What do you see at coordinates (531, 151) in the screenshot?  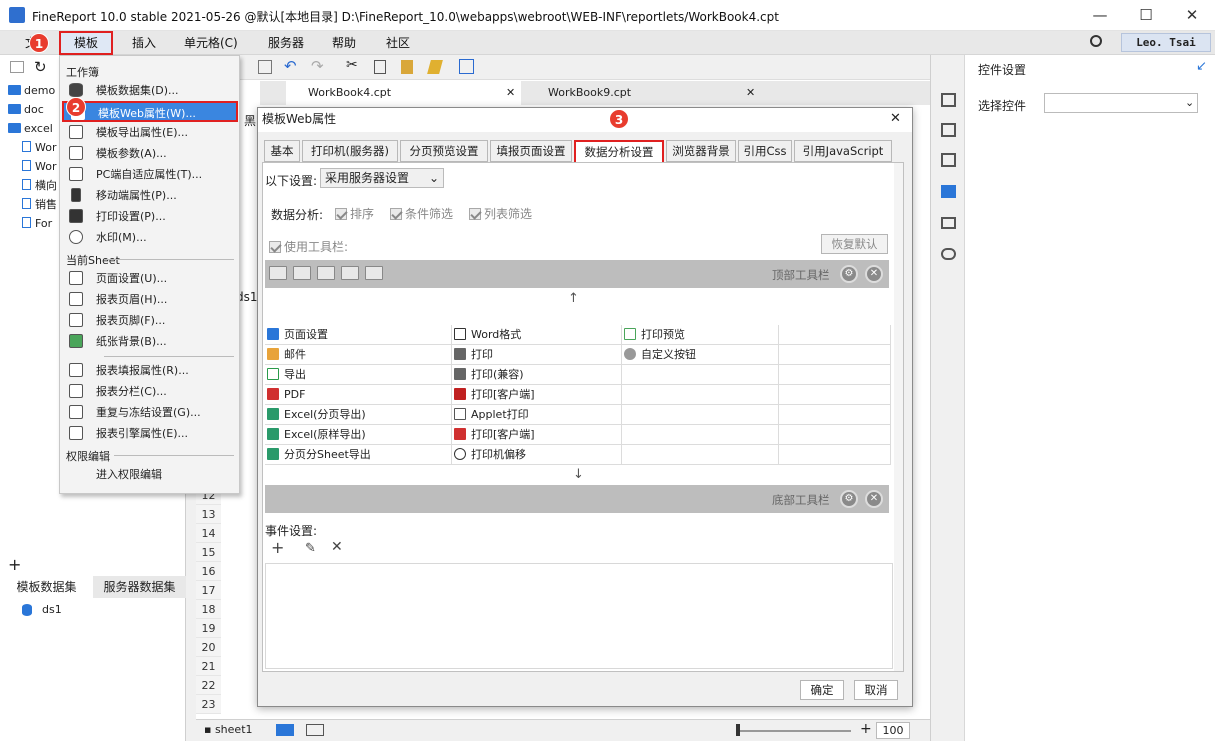 I see `tab-fill-page: 填报页面设置` at bounding box center [531, 151].